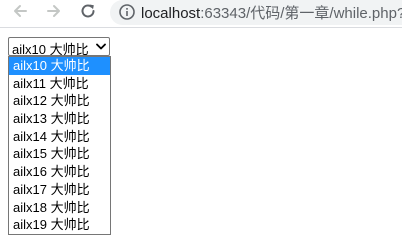 The height and width of the screenshot is (248, 402). Describe the element at coordinates (201, 27) in the screenshot. I see `toolbar-divider` at that location.